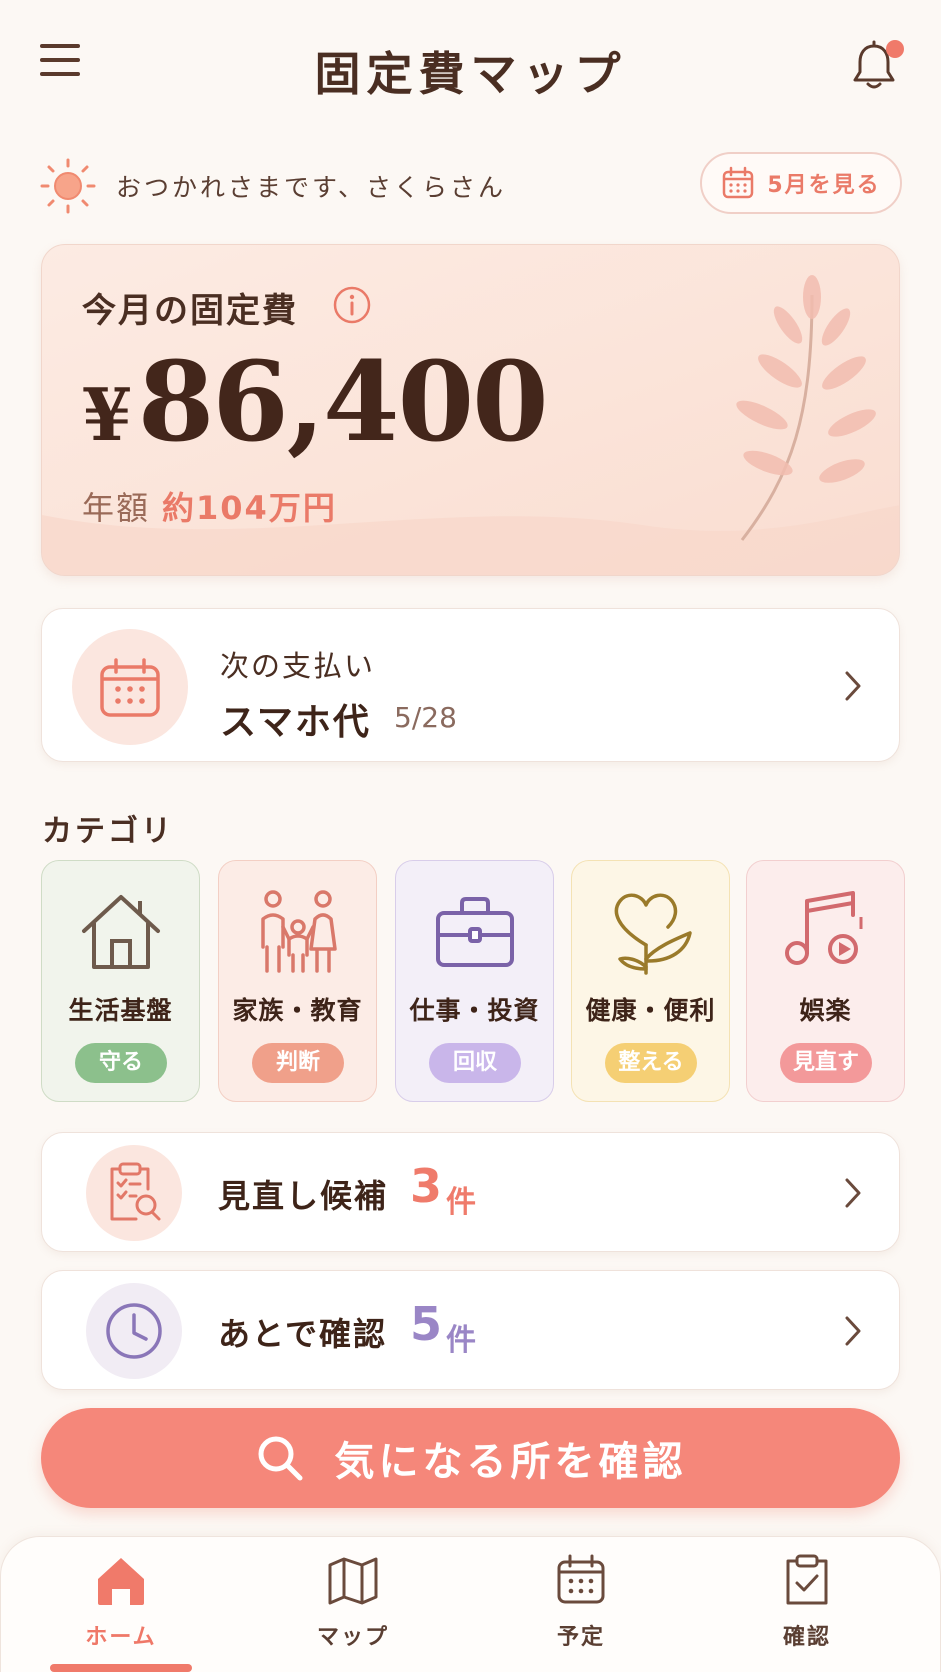 Image resolution: width=941 pixels, height=1672 pixels. What do you see at coordinates (806, 1637) in the screenshot?
I see `nav-label: 確認` at bounding box center [806, 1637].